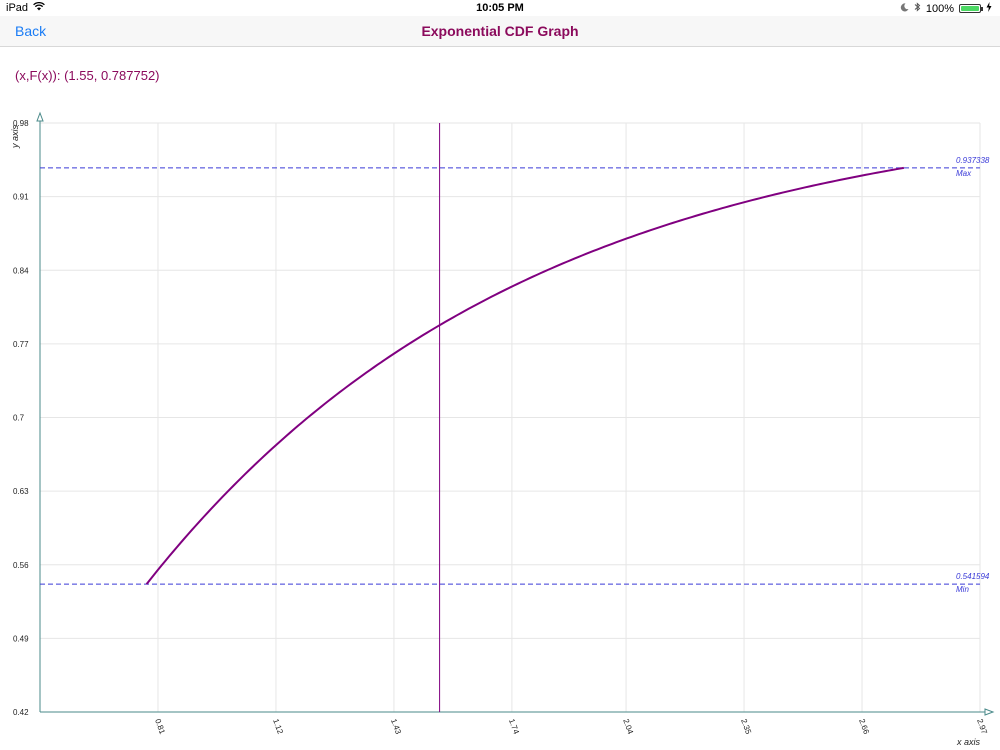  Describe the element at coordinates (21, 270) in the screenshot. I see `y-tick-label: 0.84` at that location.